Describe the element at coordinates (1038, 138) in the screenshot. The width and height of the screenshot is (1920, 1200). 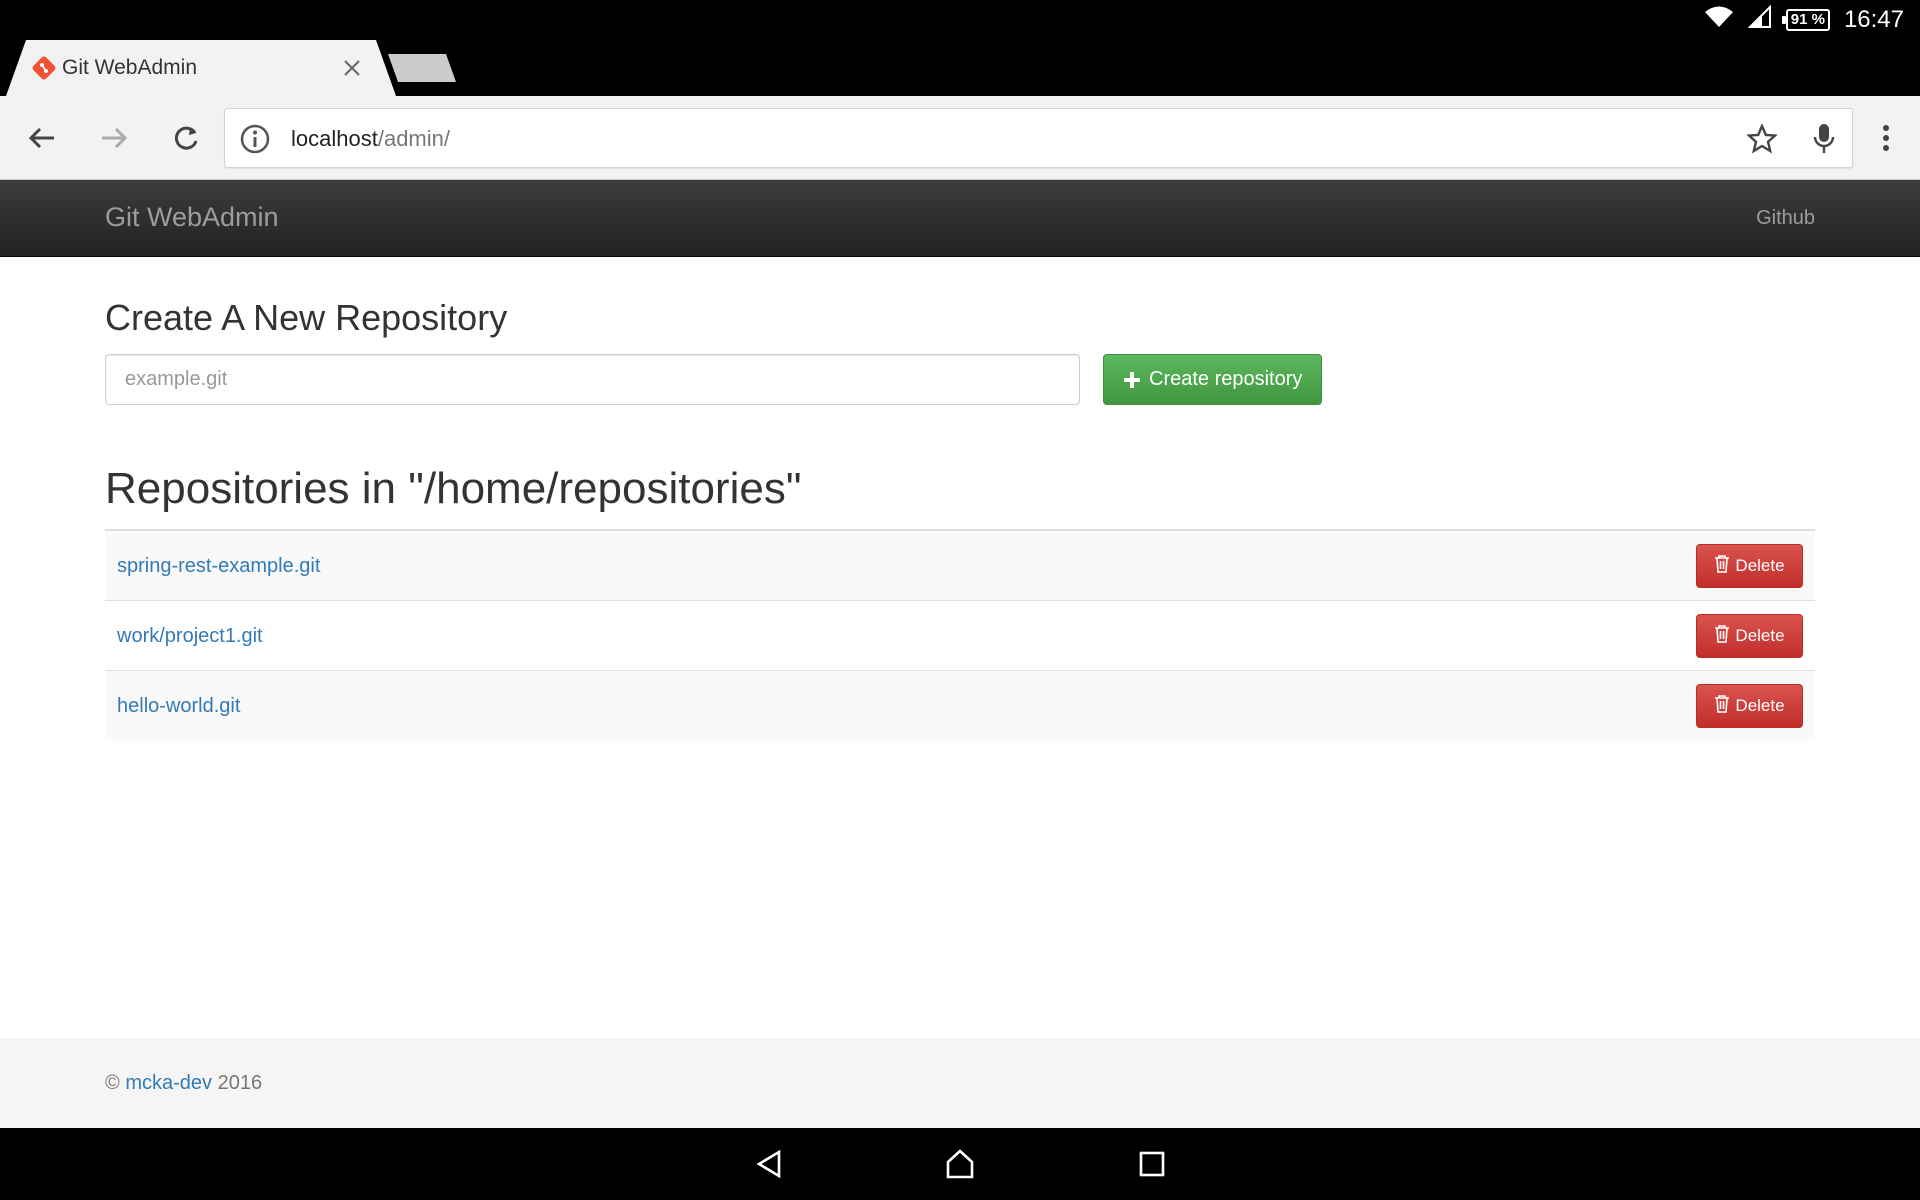
I see `address-bar: localhost/admin/` at that location.